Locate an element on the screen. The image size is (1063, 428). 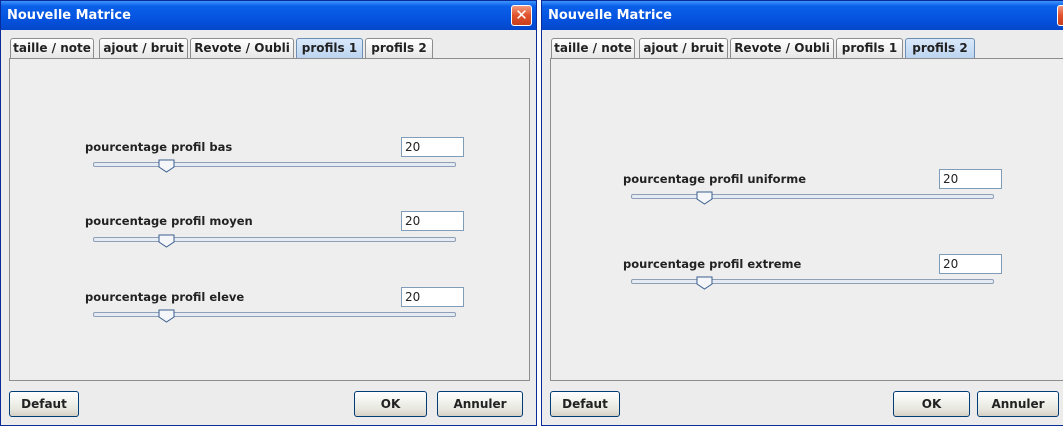
slider-label-profil-extreme: pourcentage profil extreme is located at coordinates (712, 264).